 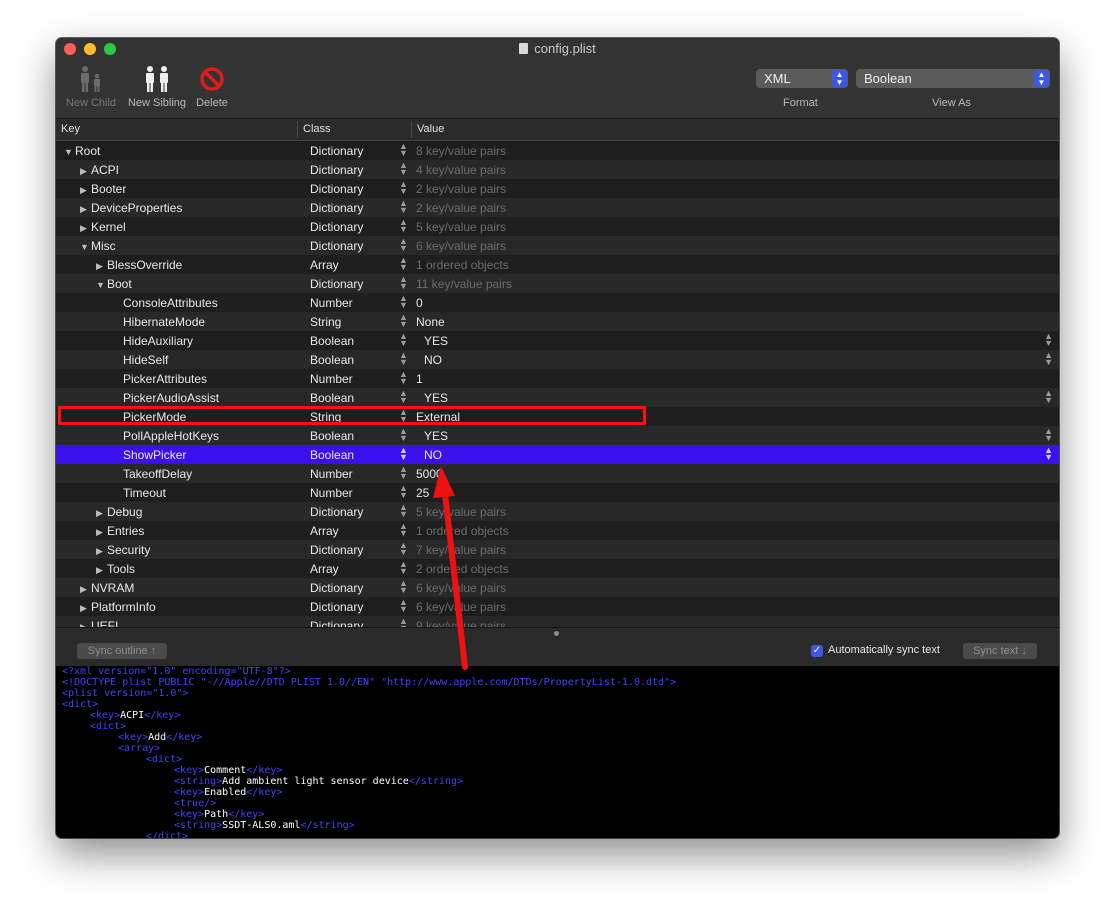 I want to click on row-key: ▶ BlessOverride, so click(x=139, y=265).